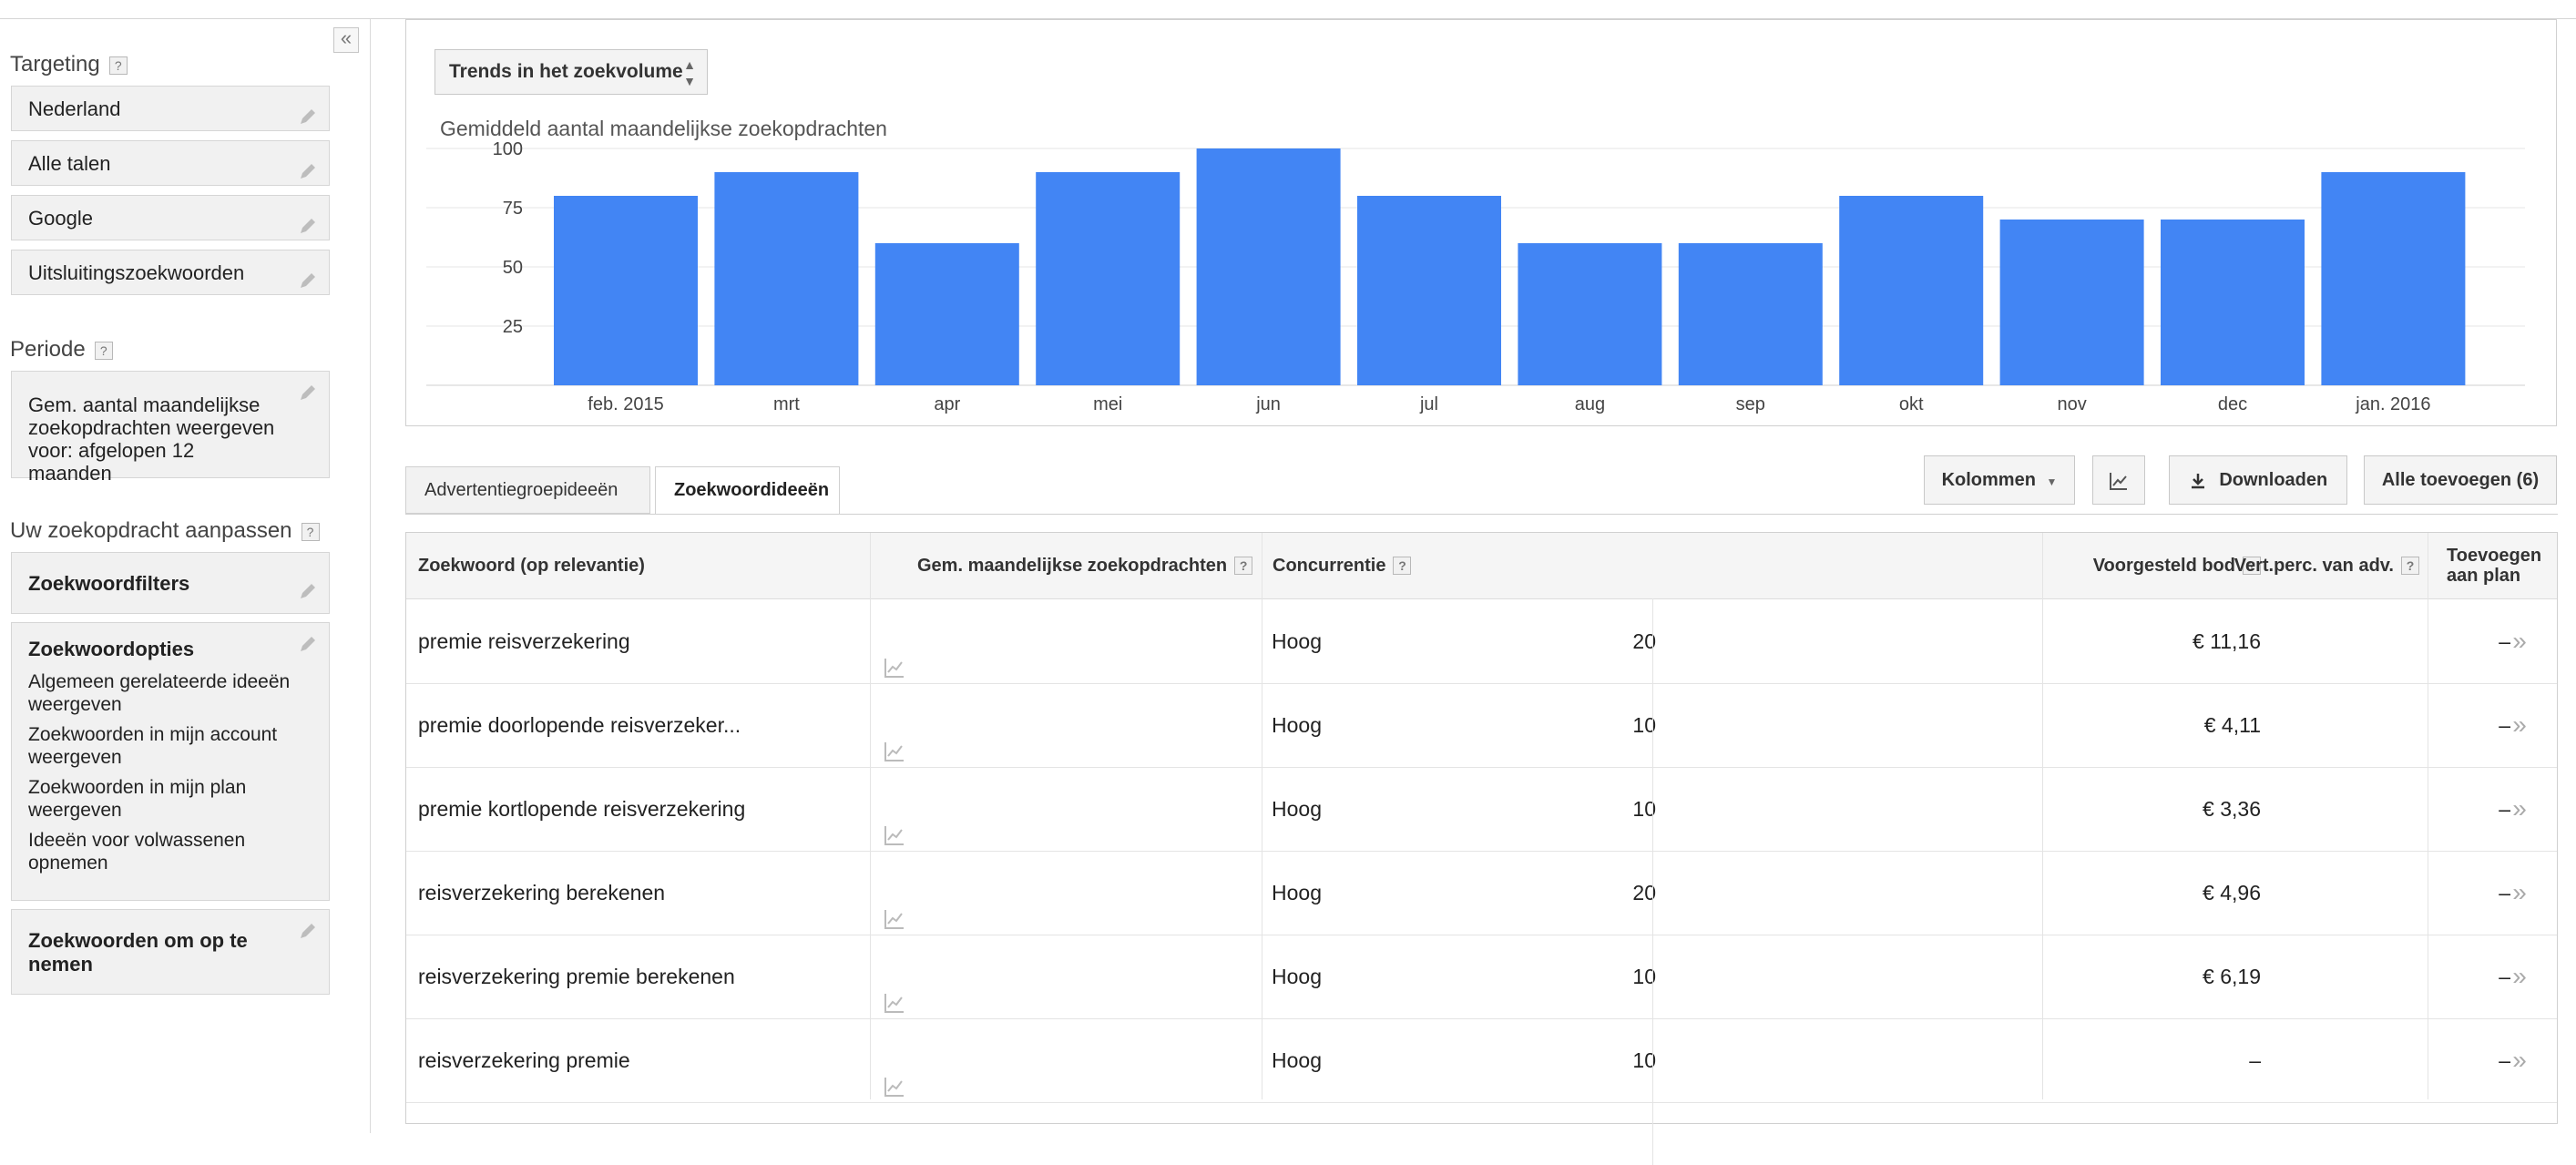  What do you see at coordinates (1481, 893) in the screenshot?
I see `table-row: reisverzekering berekenen 20 Hoog € 4,96–»` at bounding box center [1481, 893].